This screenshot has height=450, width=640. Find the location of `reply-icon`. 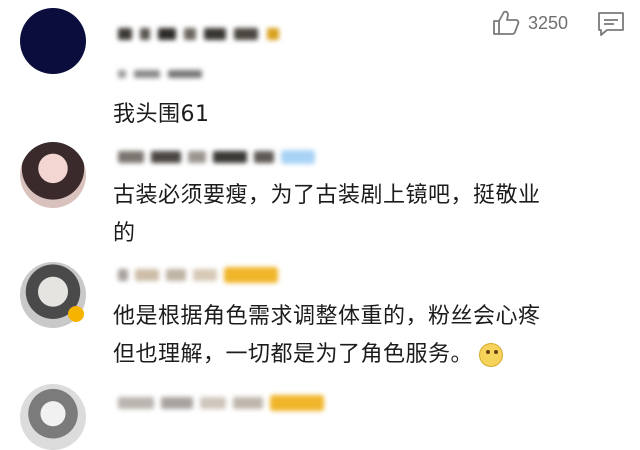

reply-icon is located at coordinates (611, 24).